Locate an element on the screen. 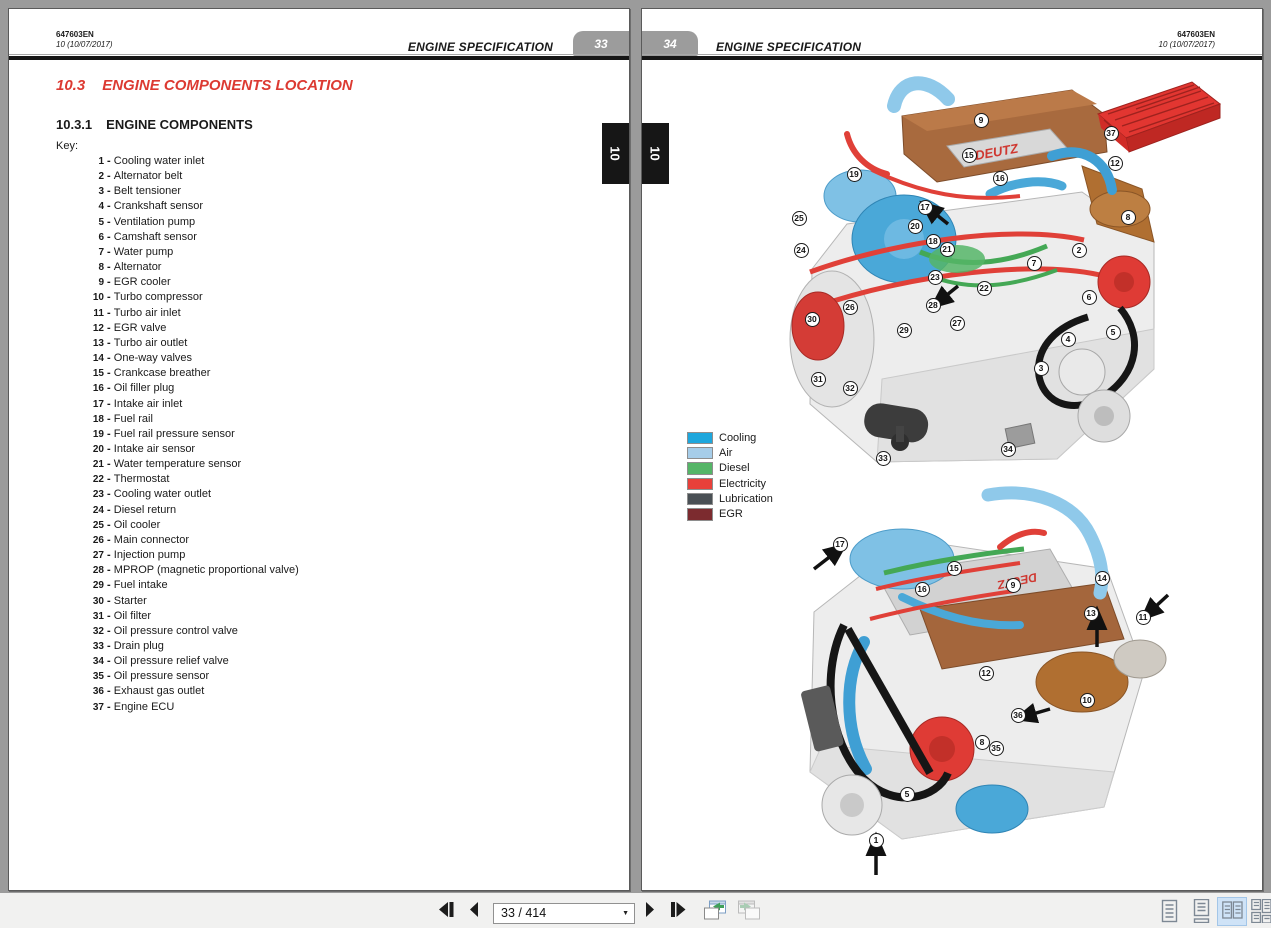 The image size is (1271, 928). page-number-combobox: 33 / 414 ▼ is located at coordinates (564, 913).